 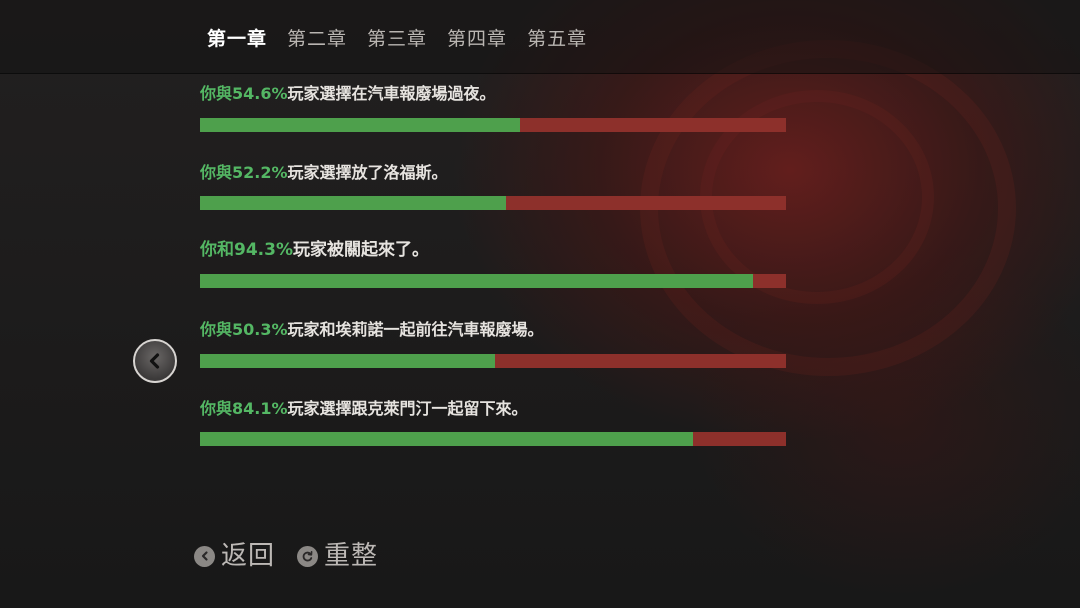 I want to click on reset-button: 重整, so click(x=337, y=556).